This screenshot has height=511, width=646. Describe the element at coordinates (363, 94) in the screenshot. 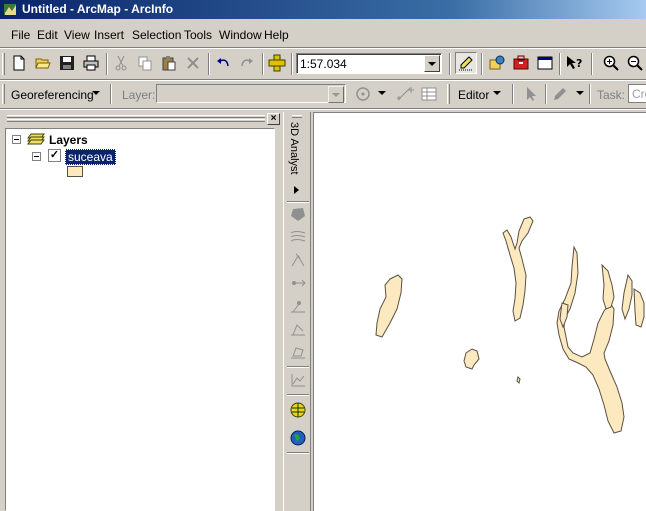

I see `rotate-icon` at that location.